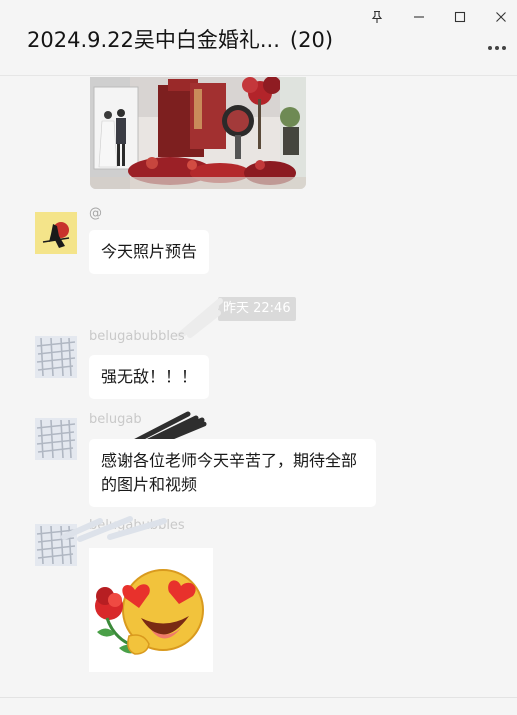 Image resolution: width=517 pixels, height=715 pixels. I want to click on minimize-icon, so click(419, 17).